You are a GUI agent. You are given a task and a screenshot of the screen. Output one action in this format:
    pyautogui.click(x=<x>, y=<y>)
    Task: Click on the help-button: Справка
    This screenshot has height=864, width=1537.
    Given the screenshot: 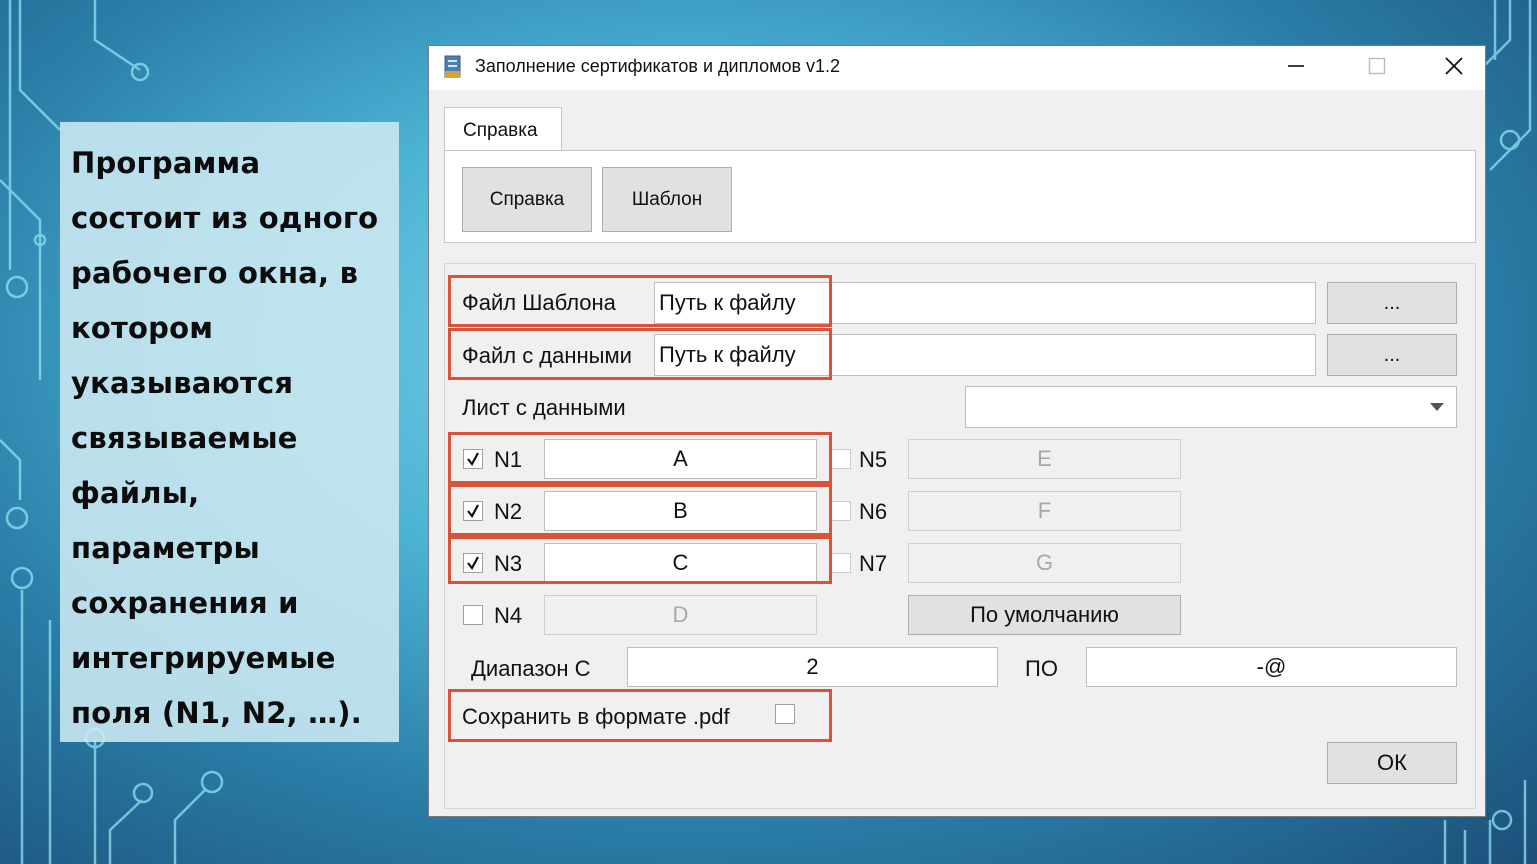 What is the action you would take?
    pyautogui.click(x=527, y=199)
    